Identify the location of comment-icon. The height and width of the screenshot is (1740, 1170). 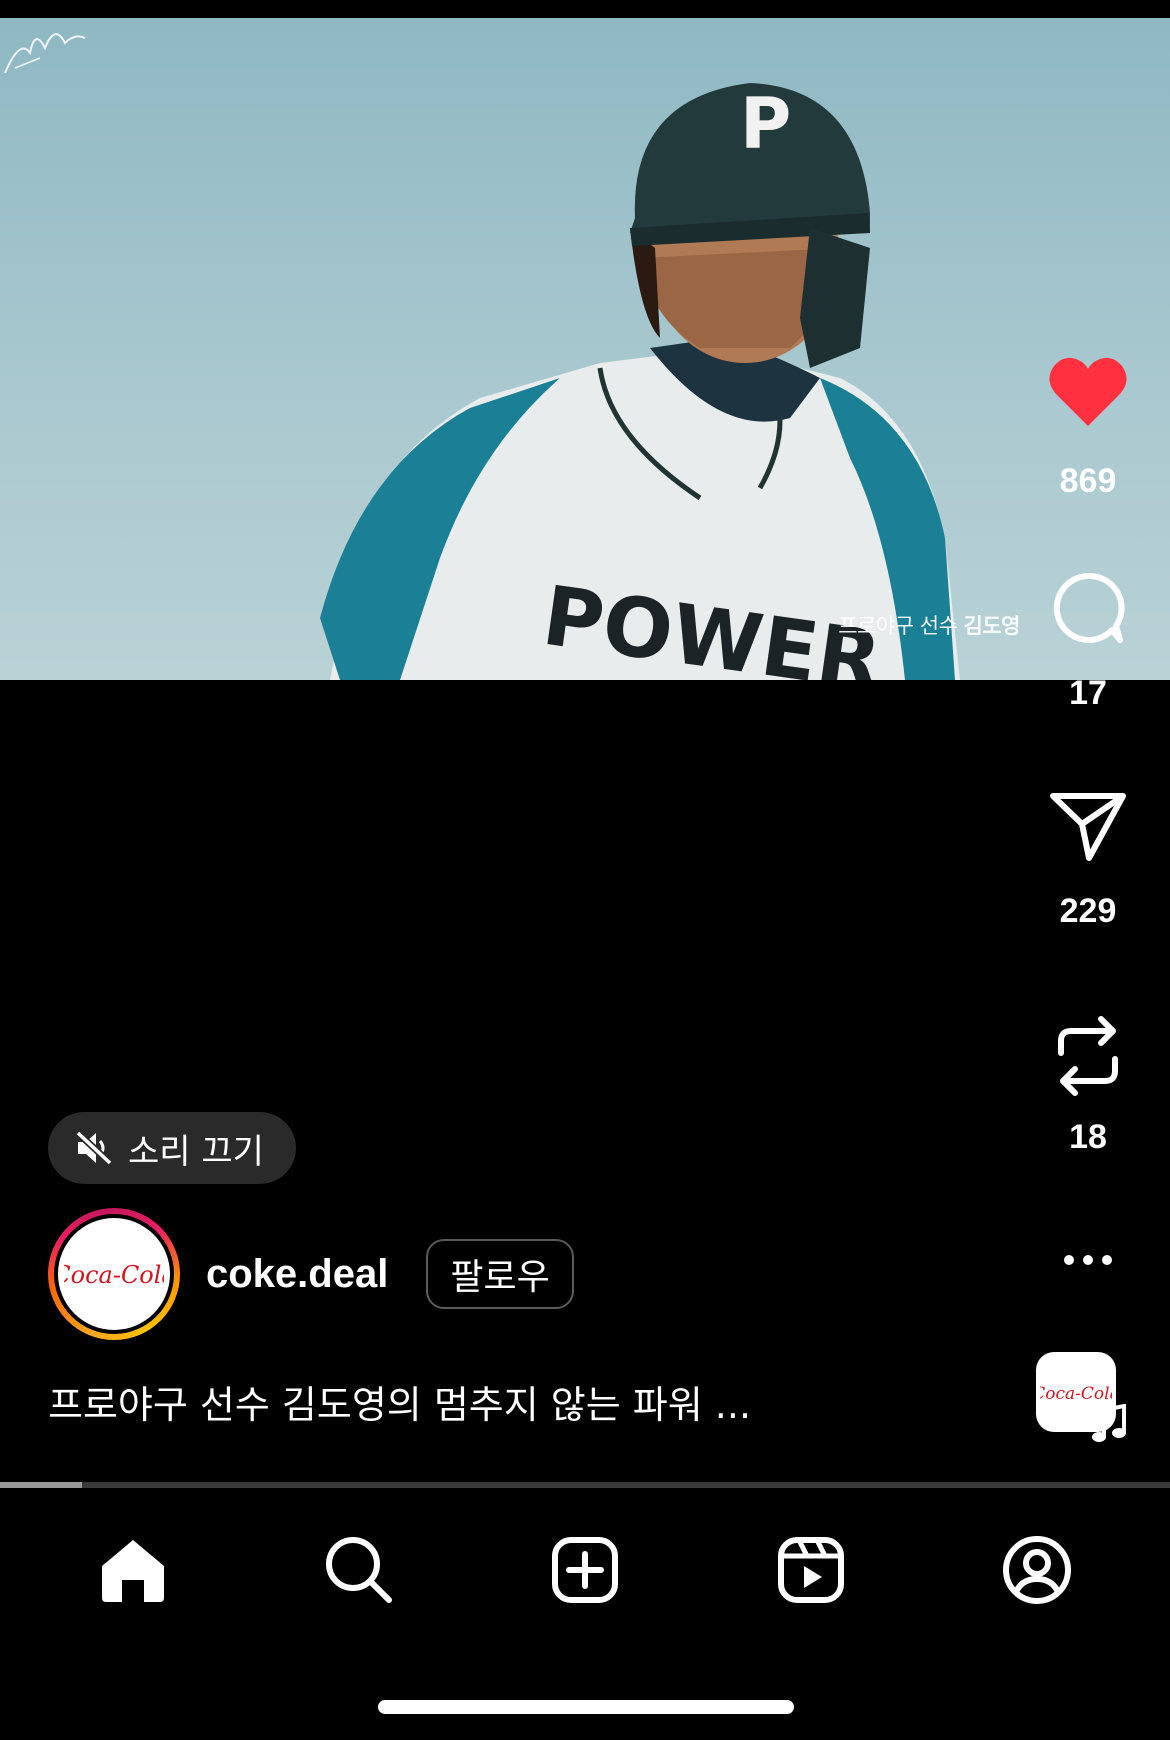
(1089, 607).